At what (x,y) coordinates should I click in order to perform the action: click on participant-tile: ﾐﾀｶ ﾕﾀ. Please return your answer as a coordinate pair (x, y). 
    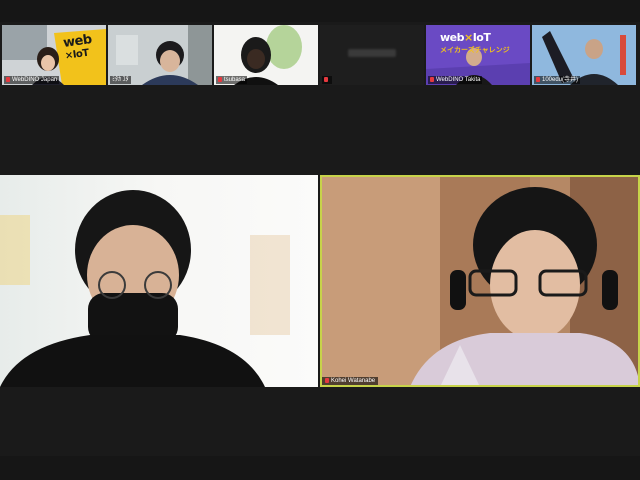
    Looking at the image, I should click on (160, 55).